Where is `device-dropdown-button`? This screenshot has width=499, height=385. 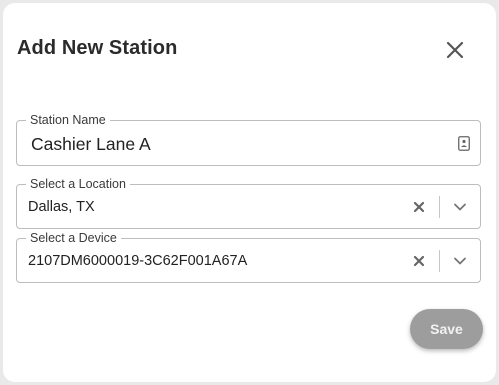
device-dropdown-button is located at coordinates (460, 261).